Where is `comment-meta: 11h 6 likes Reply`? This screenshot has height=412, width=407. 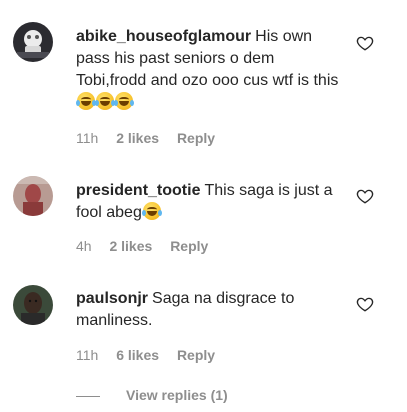 comment-meta: 11h 6 likes Reply is located at coordinates (152, 355).